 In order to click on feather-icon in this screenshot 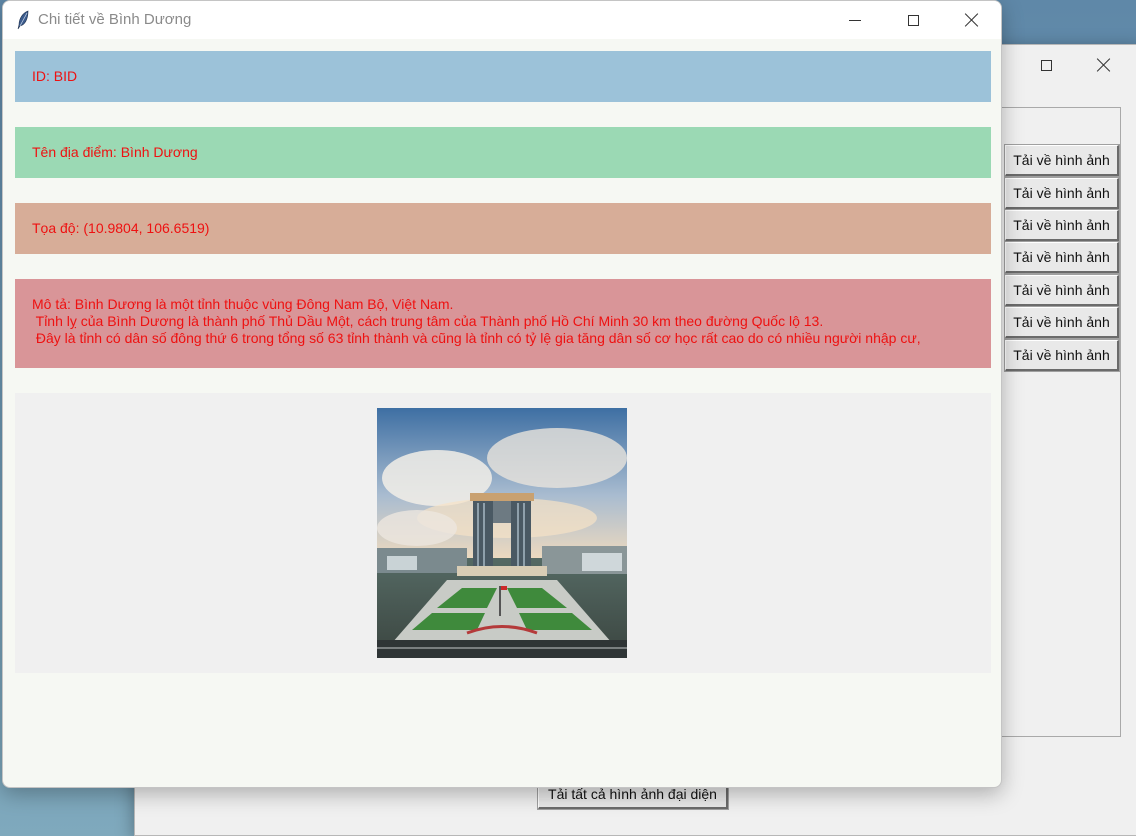, I will do `click(23, 20)`.